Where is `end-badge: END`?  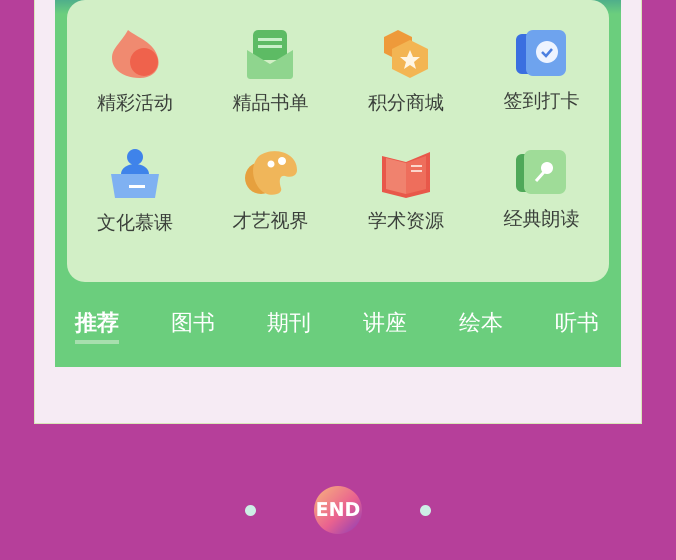
end-badge: END is located at coordinates (338, 510).